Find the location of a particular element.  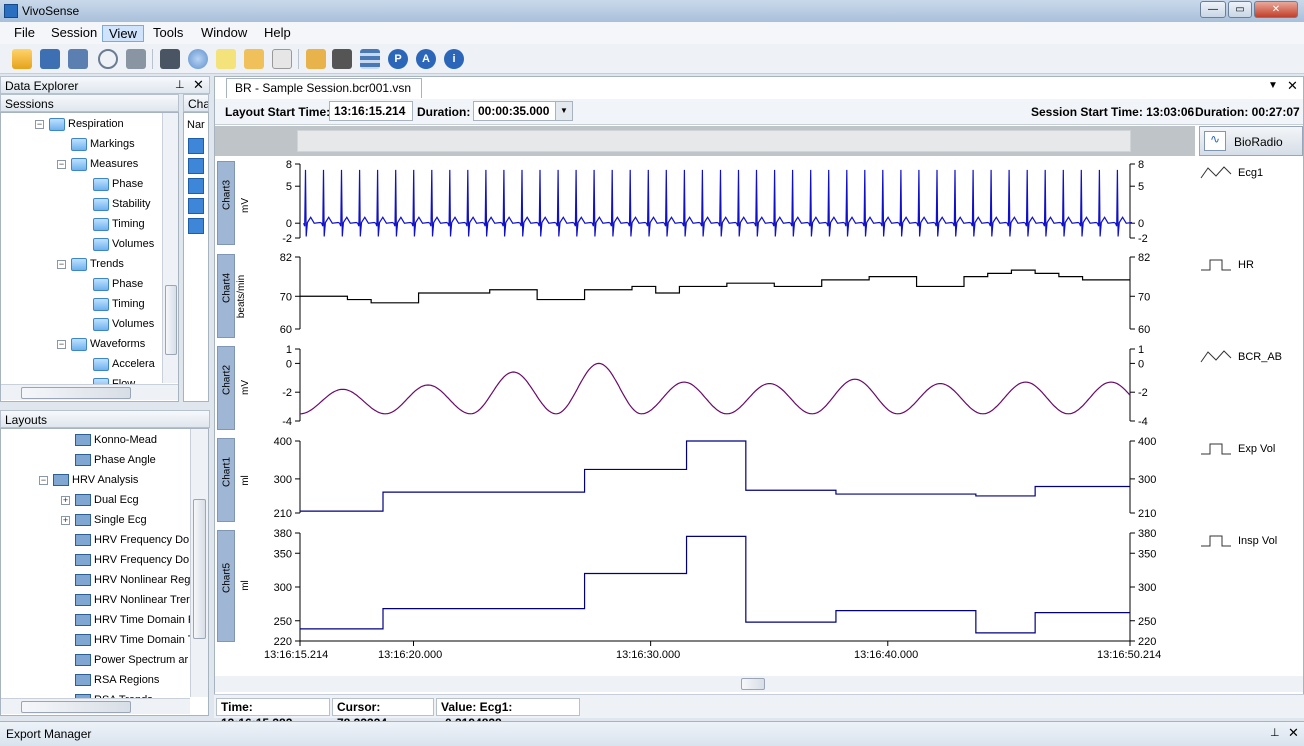

layouts-scrollbar-horizontal is located at coordinates (95, 706).